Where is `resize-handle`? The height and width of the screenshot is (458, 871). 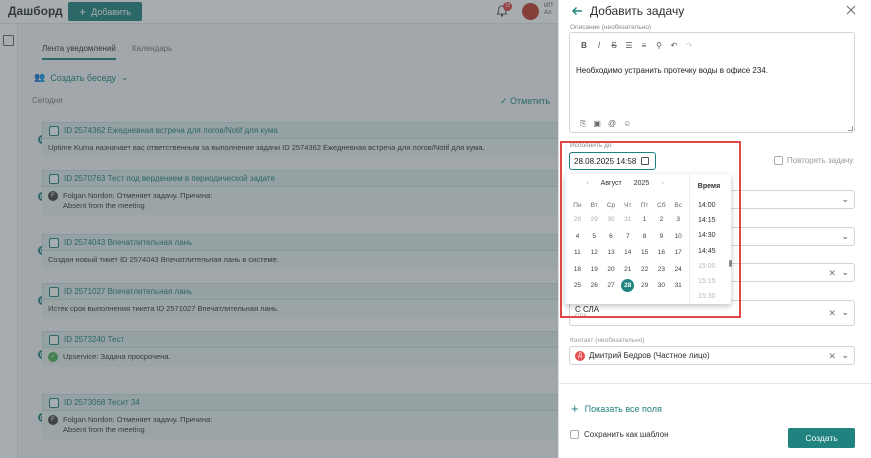 resize-handle is located at coordinates (850, 128).